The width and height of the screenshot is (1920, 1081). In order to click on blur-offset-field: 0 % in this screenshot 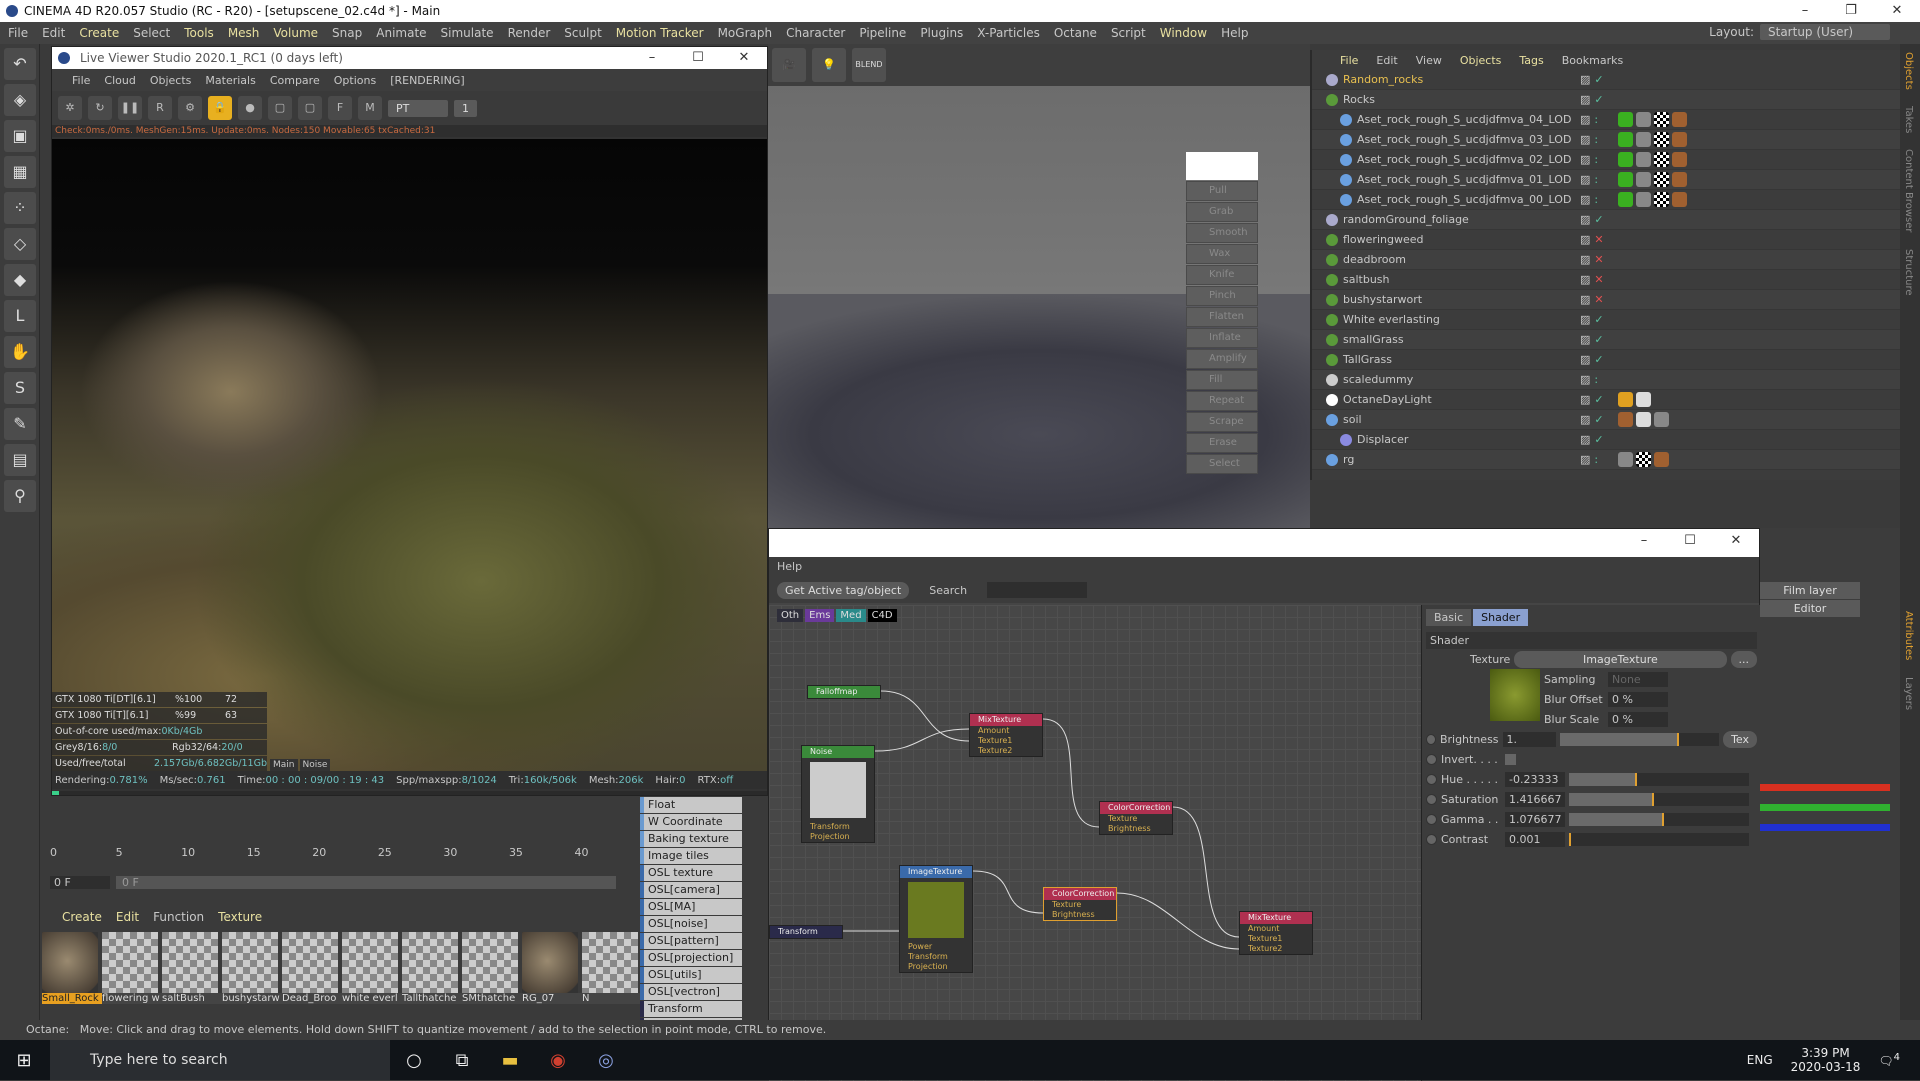, I will do `click(1638, 699)`.